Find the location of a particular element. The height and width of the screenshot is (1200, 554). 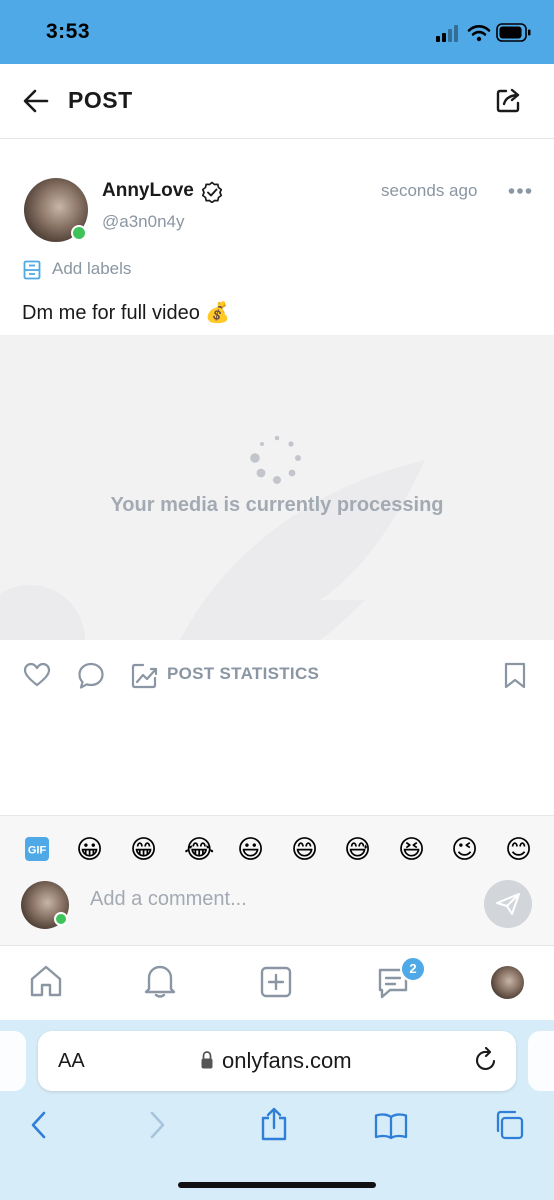

reader-settings-button: AA is located at coordinates (71, 1061).